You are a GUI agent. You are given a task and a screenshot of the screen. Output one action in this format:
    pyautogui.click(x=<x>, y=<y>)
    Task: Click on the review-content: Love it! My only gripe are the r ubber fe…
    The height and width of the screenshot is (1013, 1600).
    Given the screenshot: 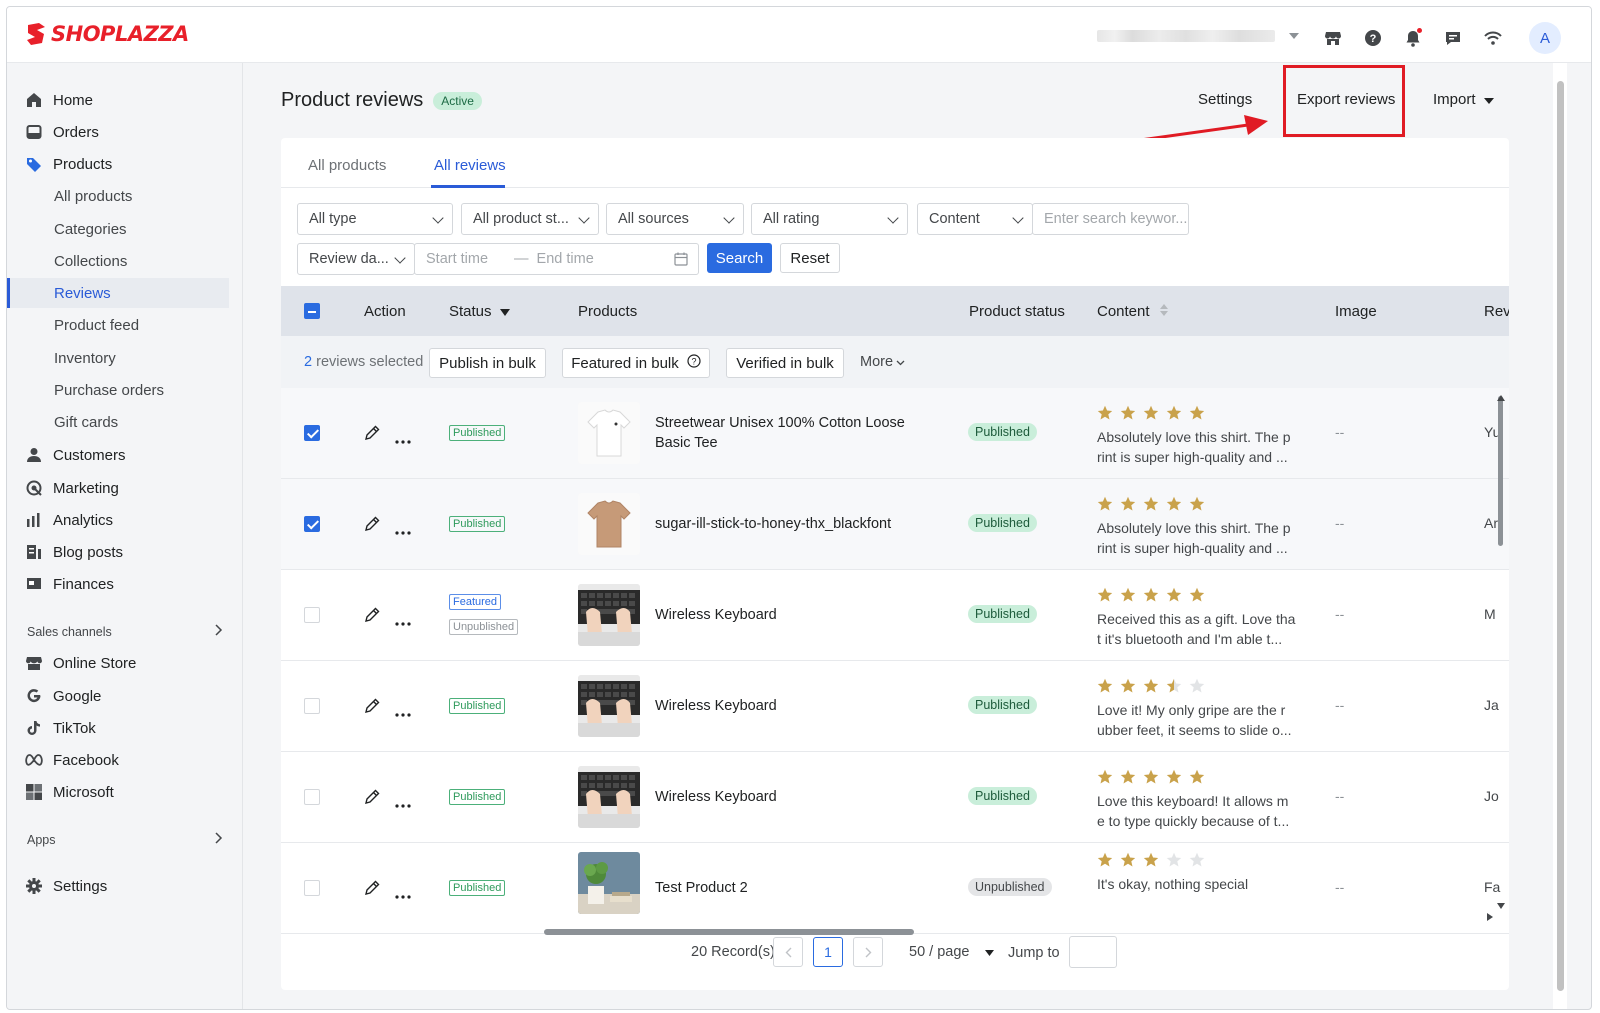 What is the action you would take?
    pyautogui.click(x=1197, y=720)
    